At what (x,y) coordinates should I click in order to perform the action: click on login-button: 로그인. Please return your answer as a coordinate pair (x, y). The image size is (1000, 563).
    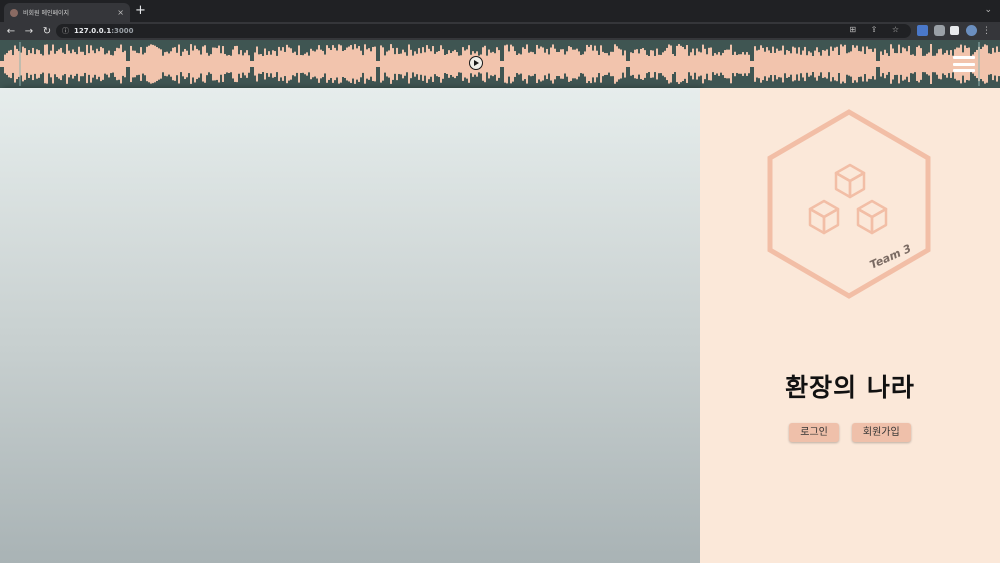
    Looking at the image, I should click on (814, 432).